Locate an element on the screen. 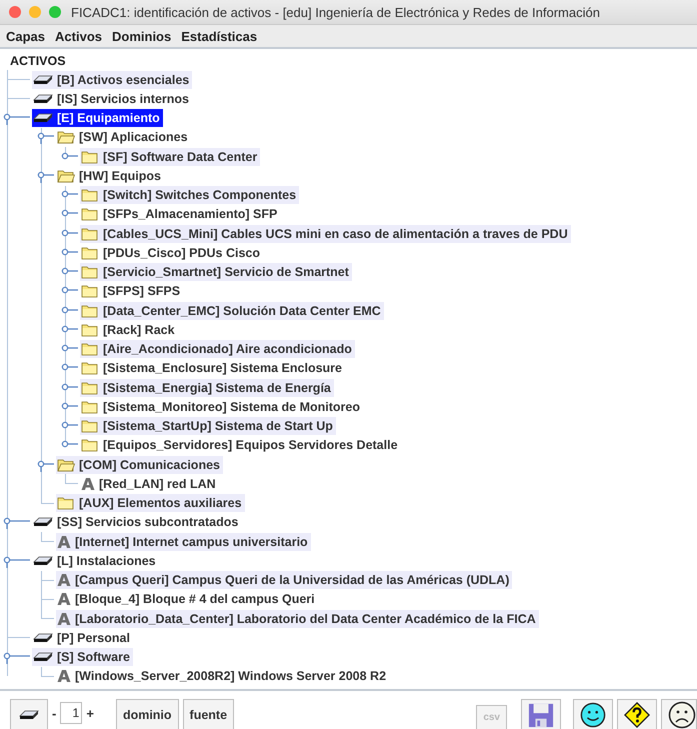 The height and width of the screenshot is (729, 697). menu-item: Dominios is located at coordinates (142, 36).